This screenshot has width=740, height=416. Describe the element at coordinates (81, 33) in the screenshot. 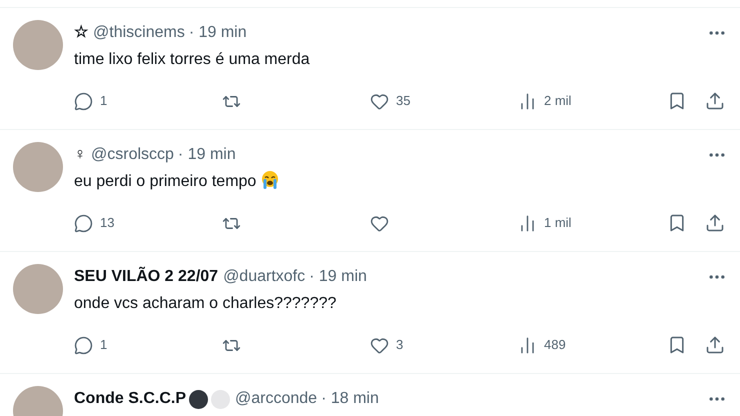

I see `display-name: ☆` at that location.